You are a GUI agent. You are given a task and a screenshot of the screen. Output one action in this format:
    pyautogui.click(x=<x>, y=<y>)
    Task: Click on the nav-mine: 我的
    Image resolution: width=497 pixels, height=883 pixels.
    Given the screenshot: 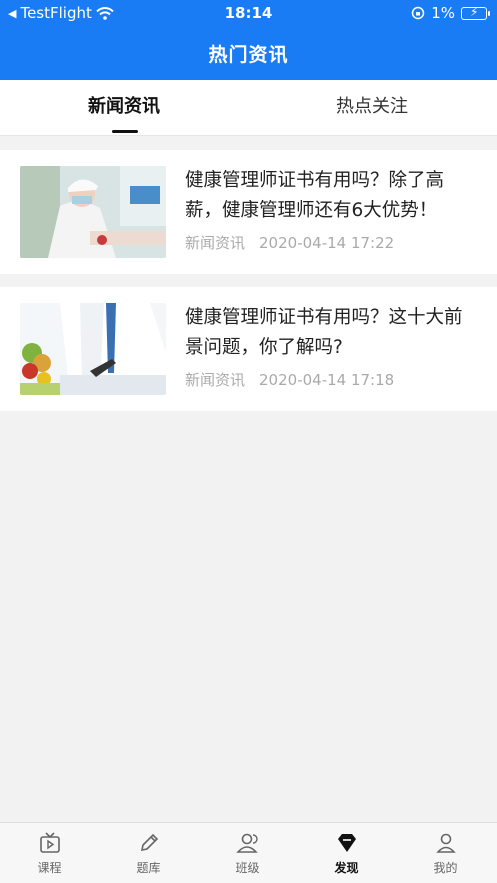 What is the action you would take?
    pyautogui.click(x=445, y=853)
    